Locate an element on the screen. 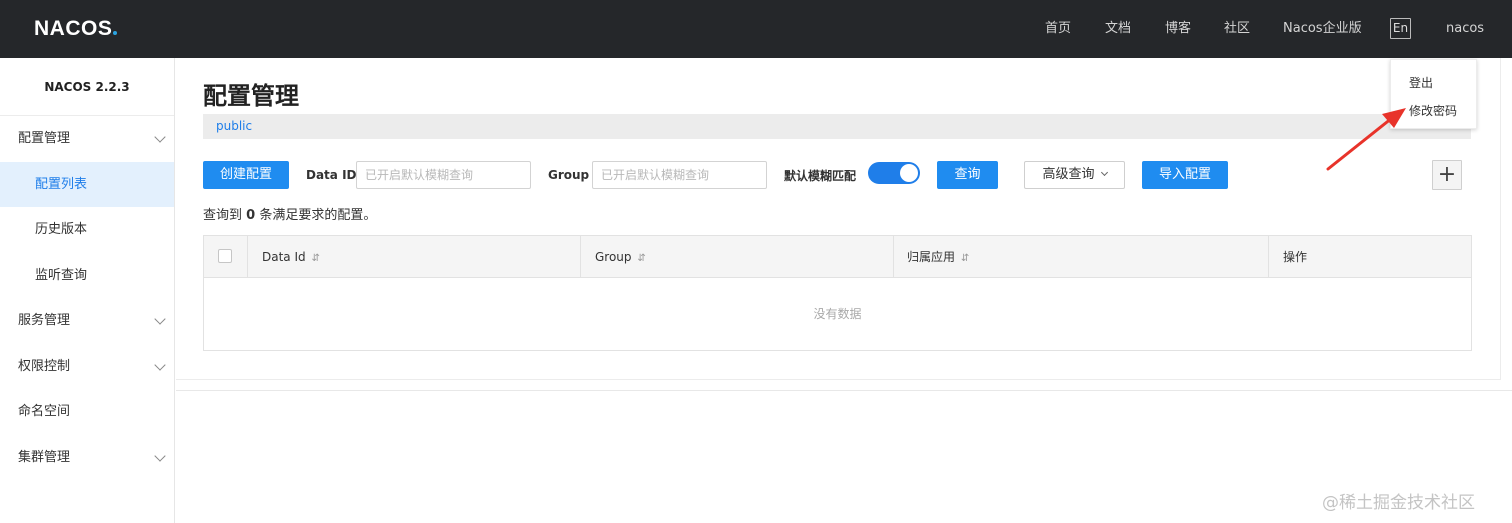  import-config-button: 导入配置 is located at coordinates (1185, 175).